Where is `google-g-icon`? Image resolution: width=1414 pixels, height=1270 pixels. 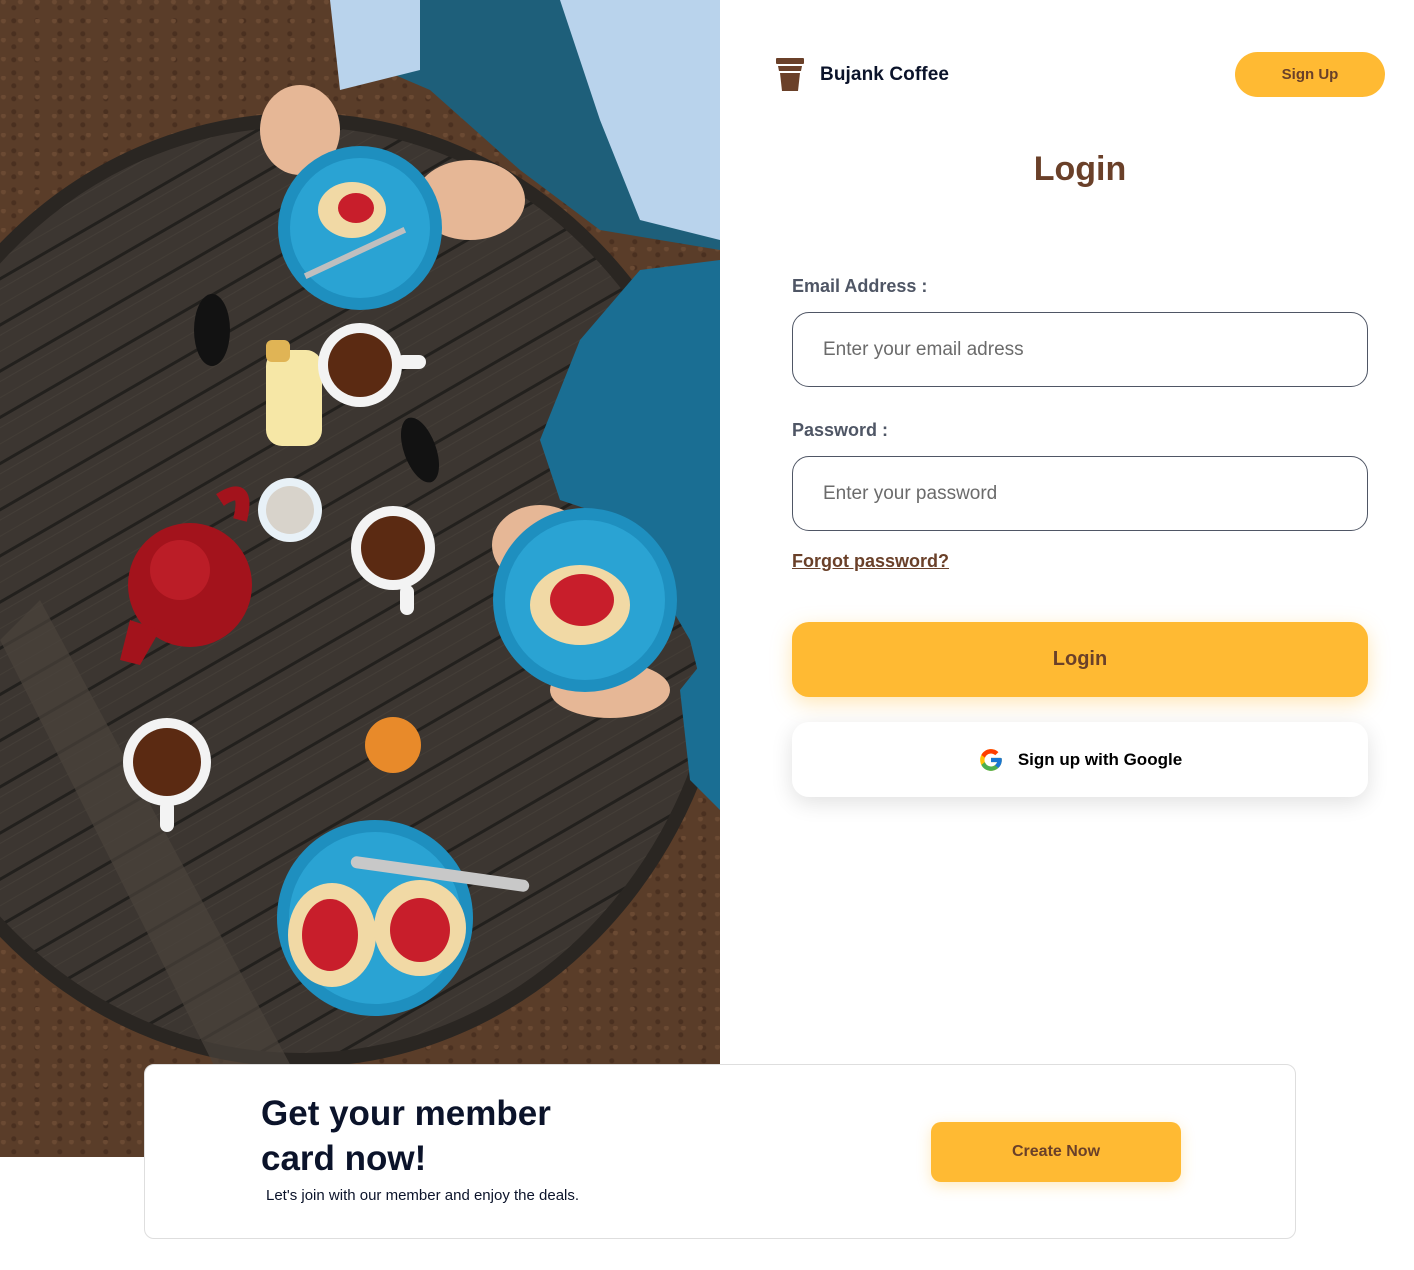 google-g-icon is located at coordinates (990, 759).